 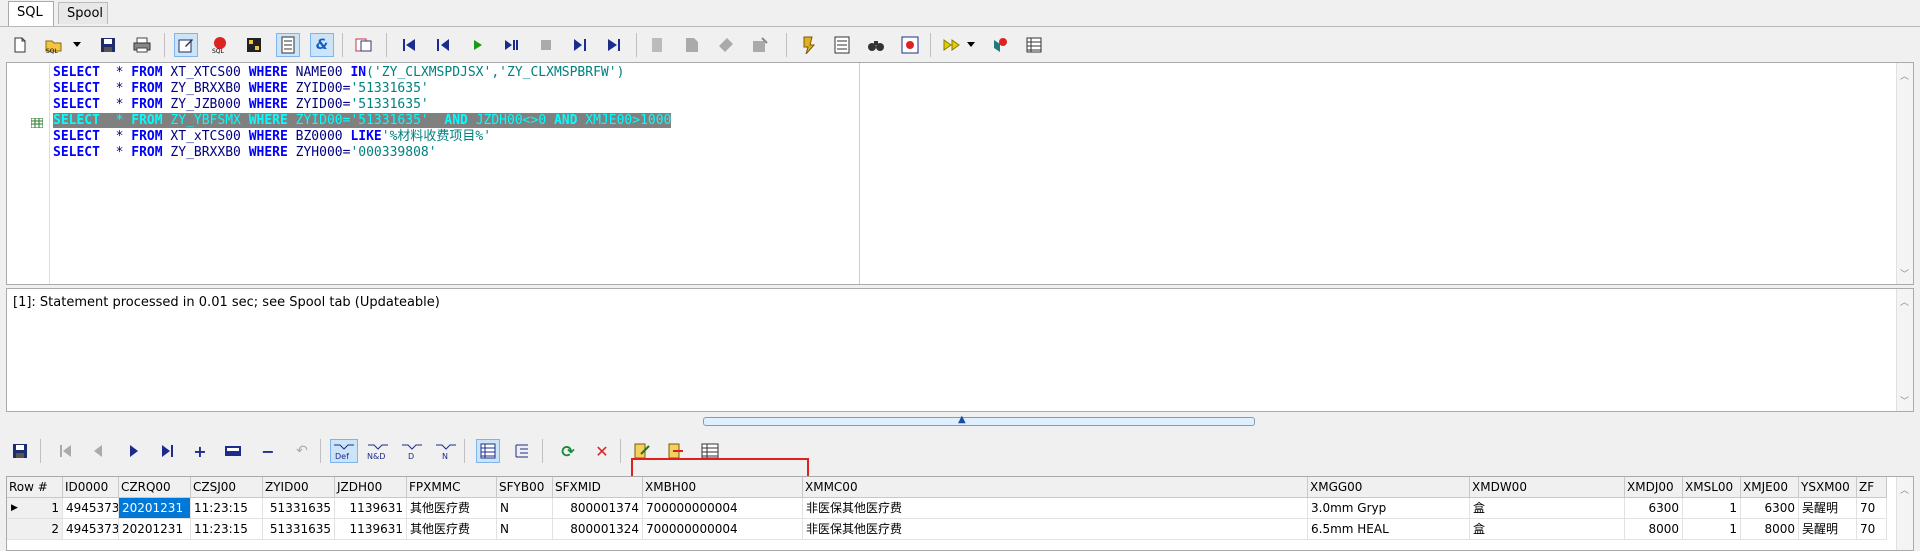 I want to click on clear-icon, so click(x=760, y=45).